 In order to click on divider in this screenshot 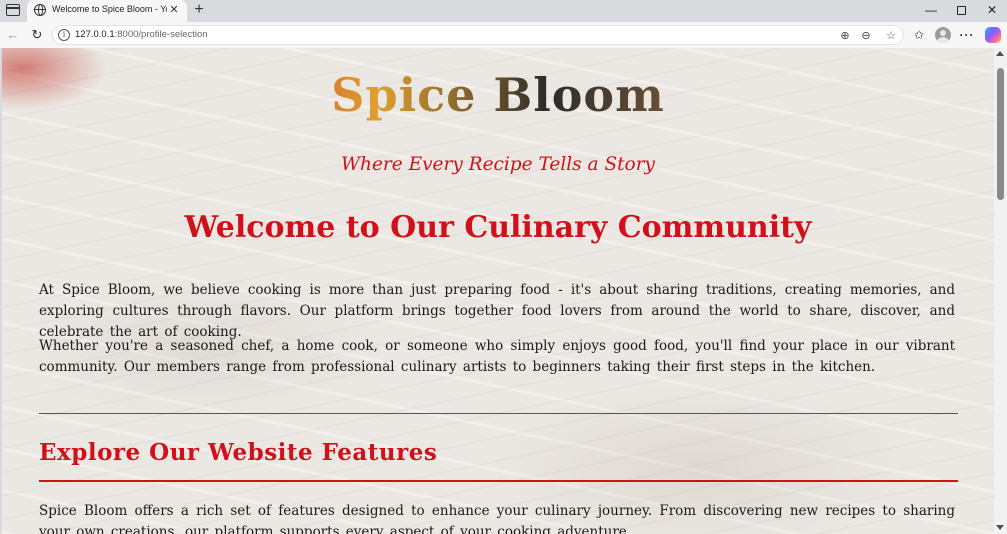, I will do `click(498, 413)`.